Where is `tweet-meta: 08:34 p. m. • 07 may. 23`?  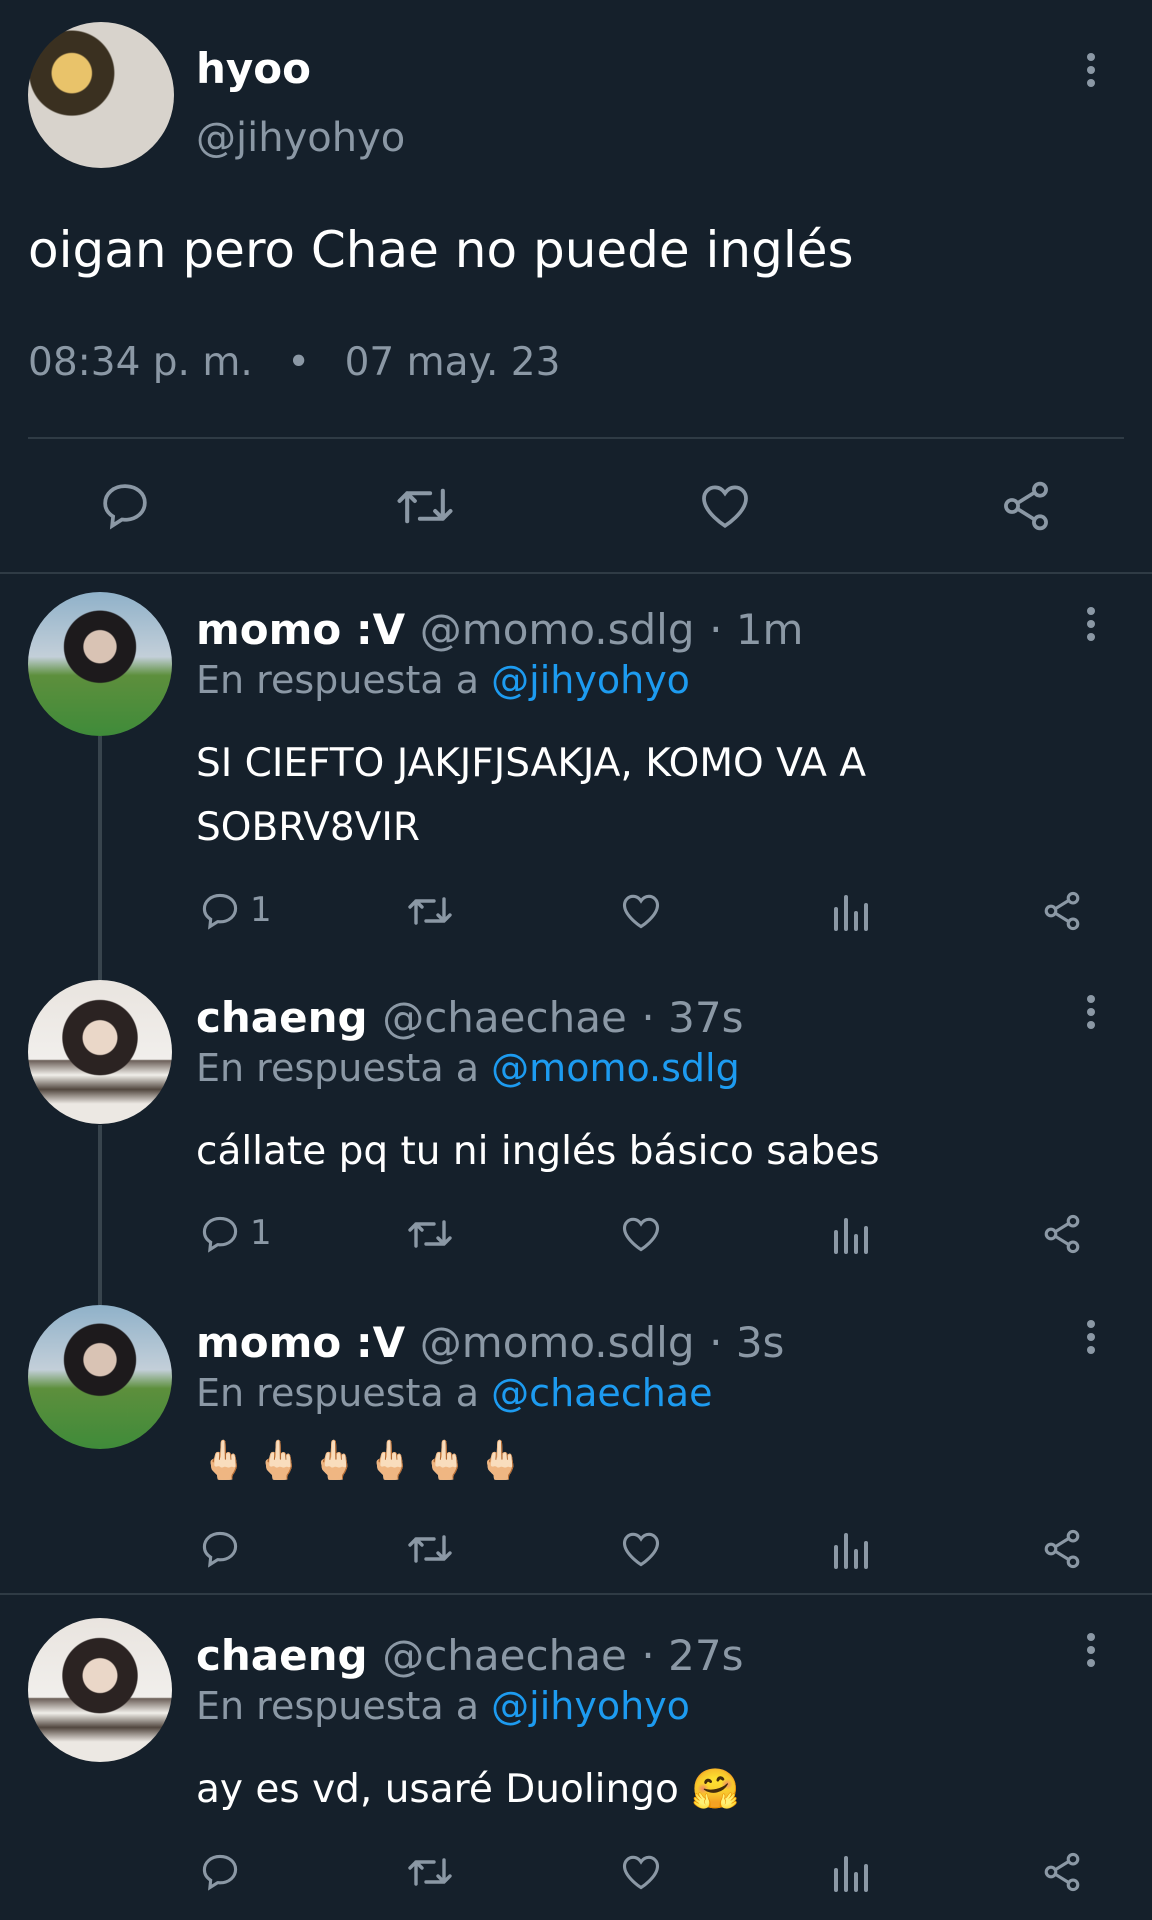
tweet-meta: 08:34 p. m. • 07 may. 23 is located at coordinates (294, 362).